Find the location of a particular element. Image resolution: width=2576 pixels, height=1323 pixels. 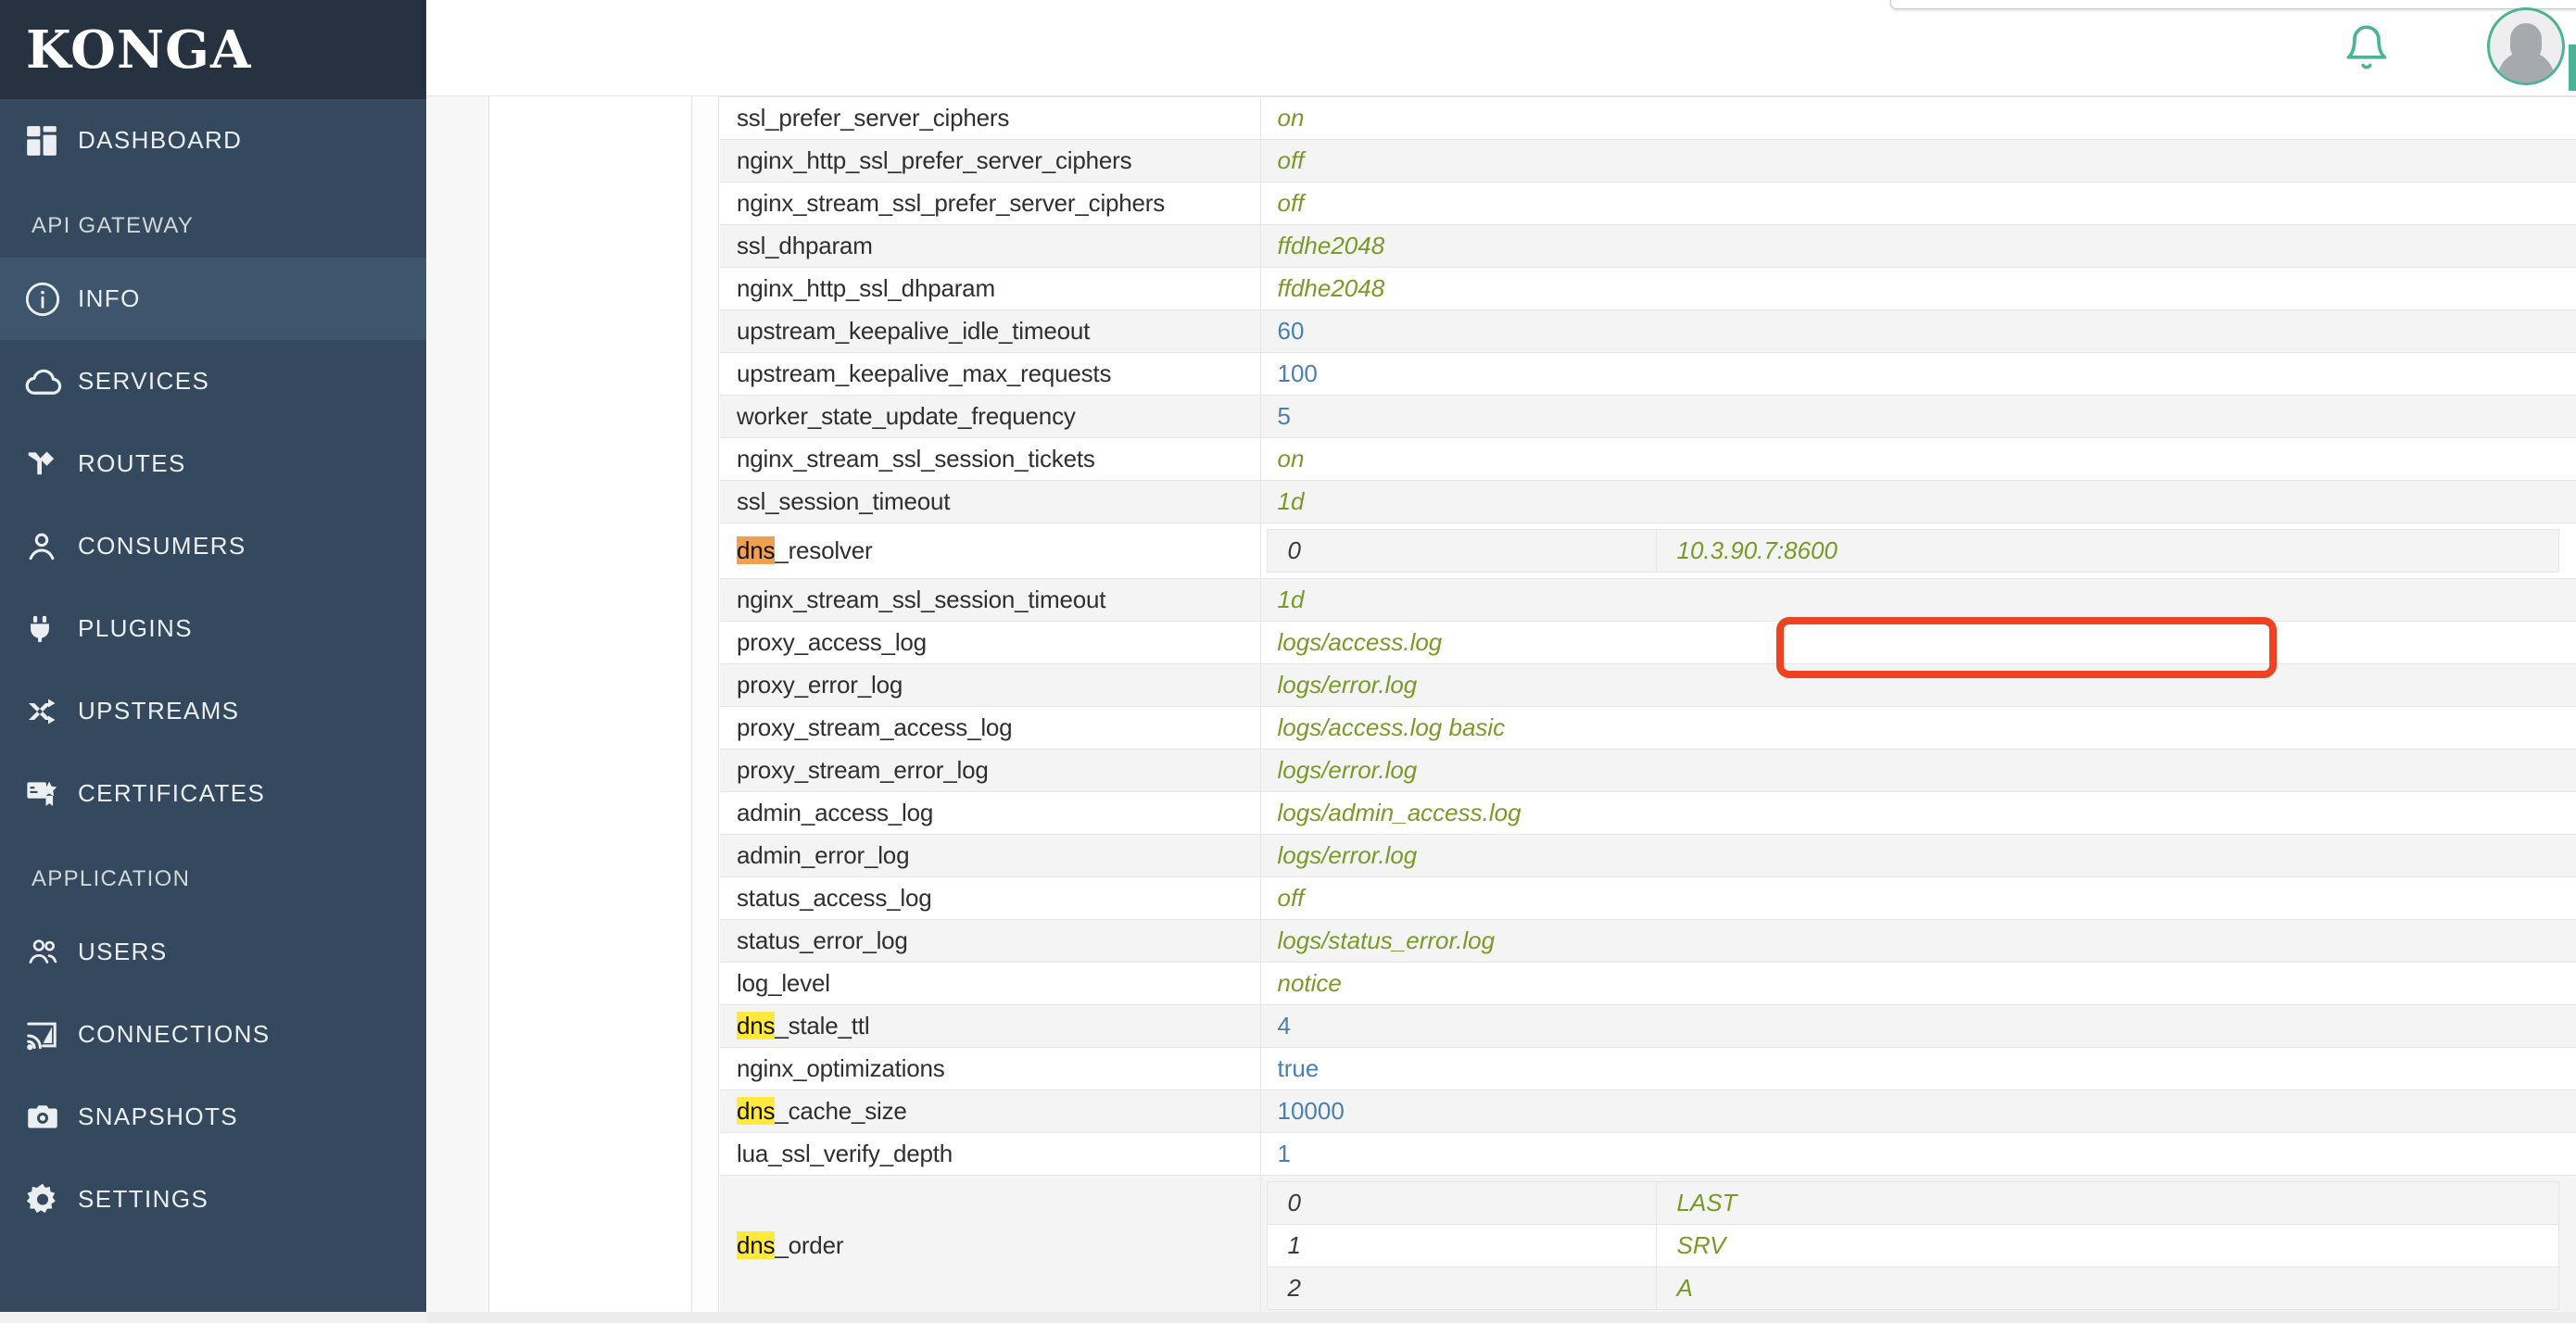

table-row: nginx_http_ssl_dhparam ffdhe2048 is located at coordinates (1648, 288).